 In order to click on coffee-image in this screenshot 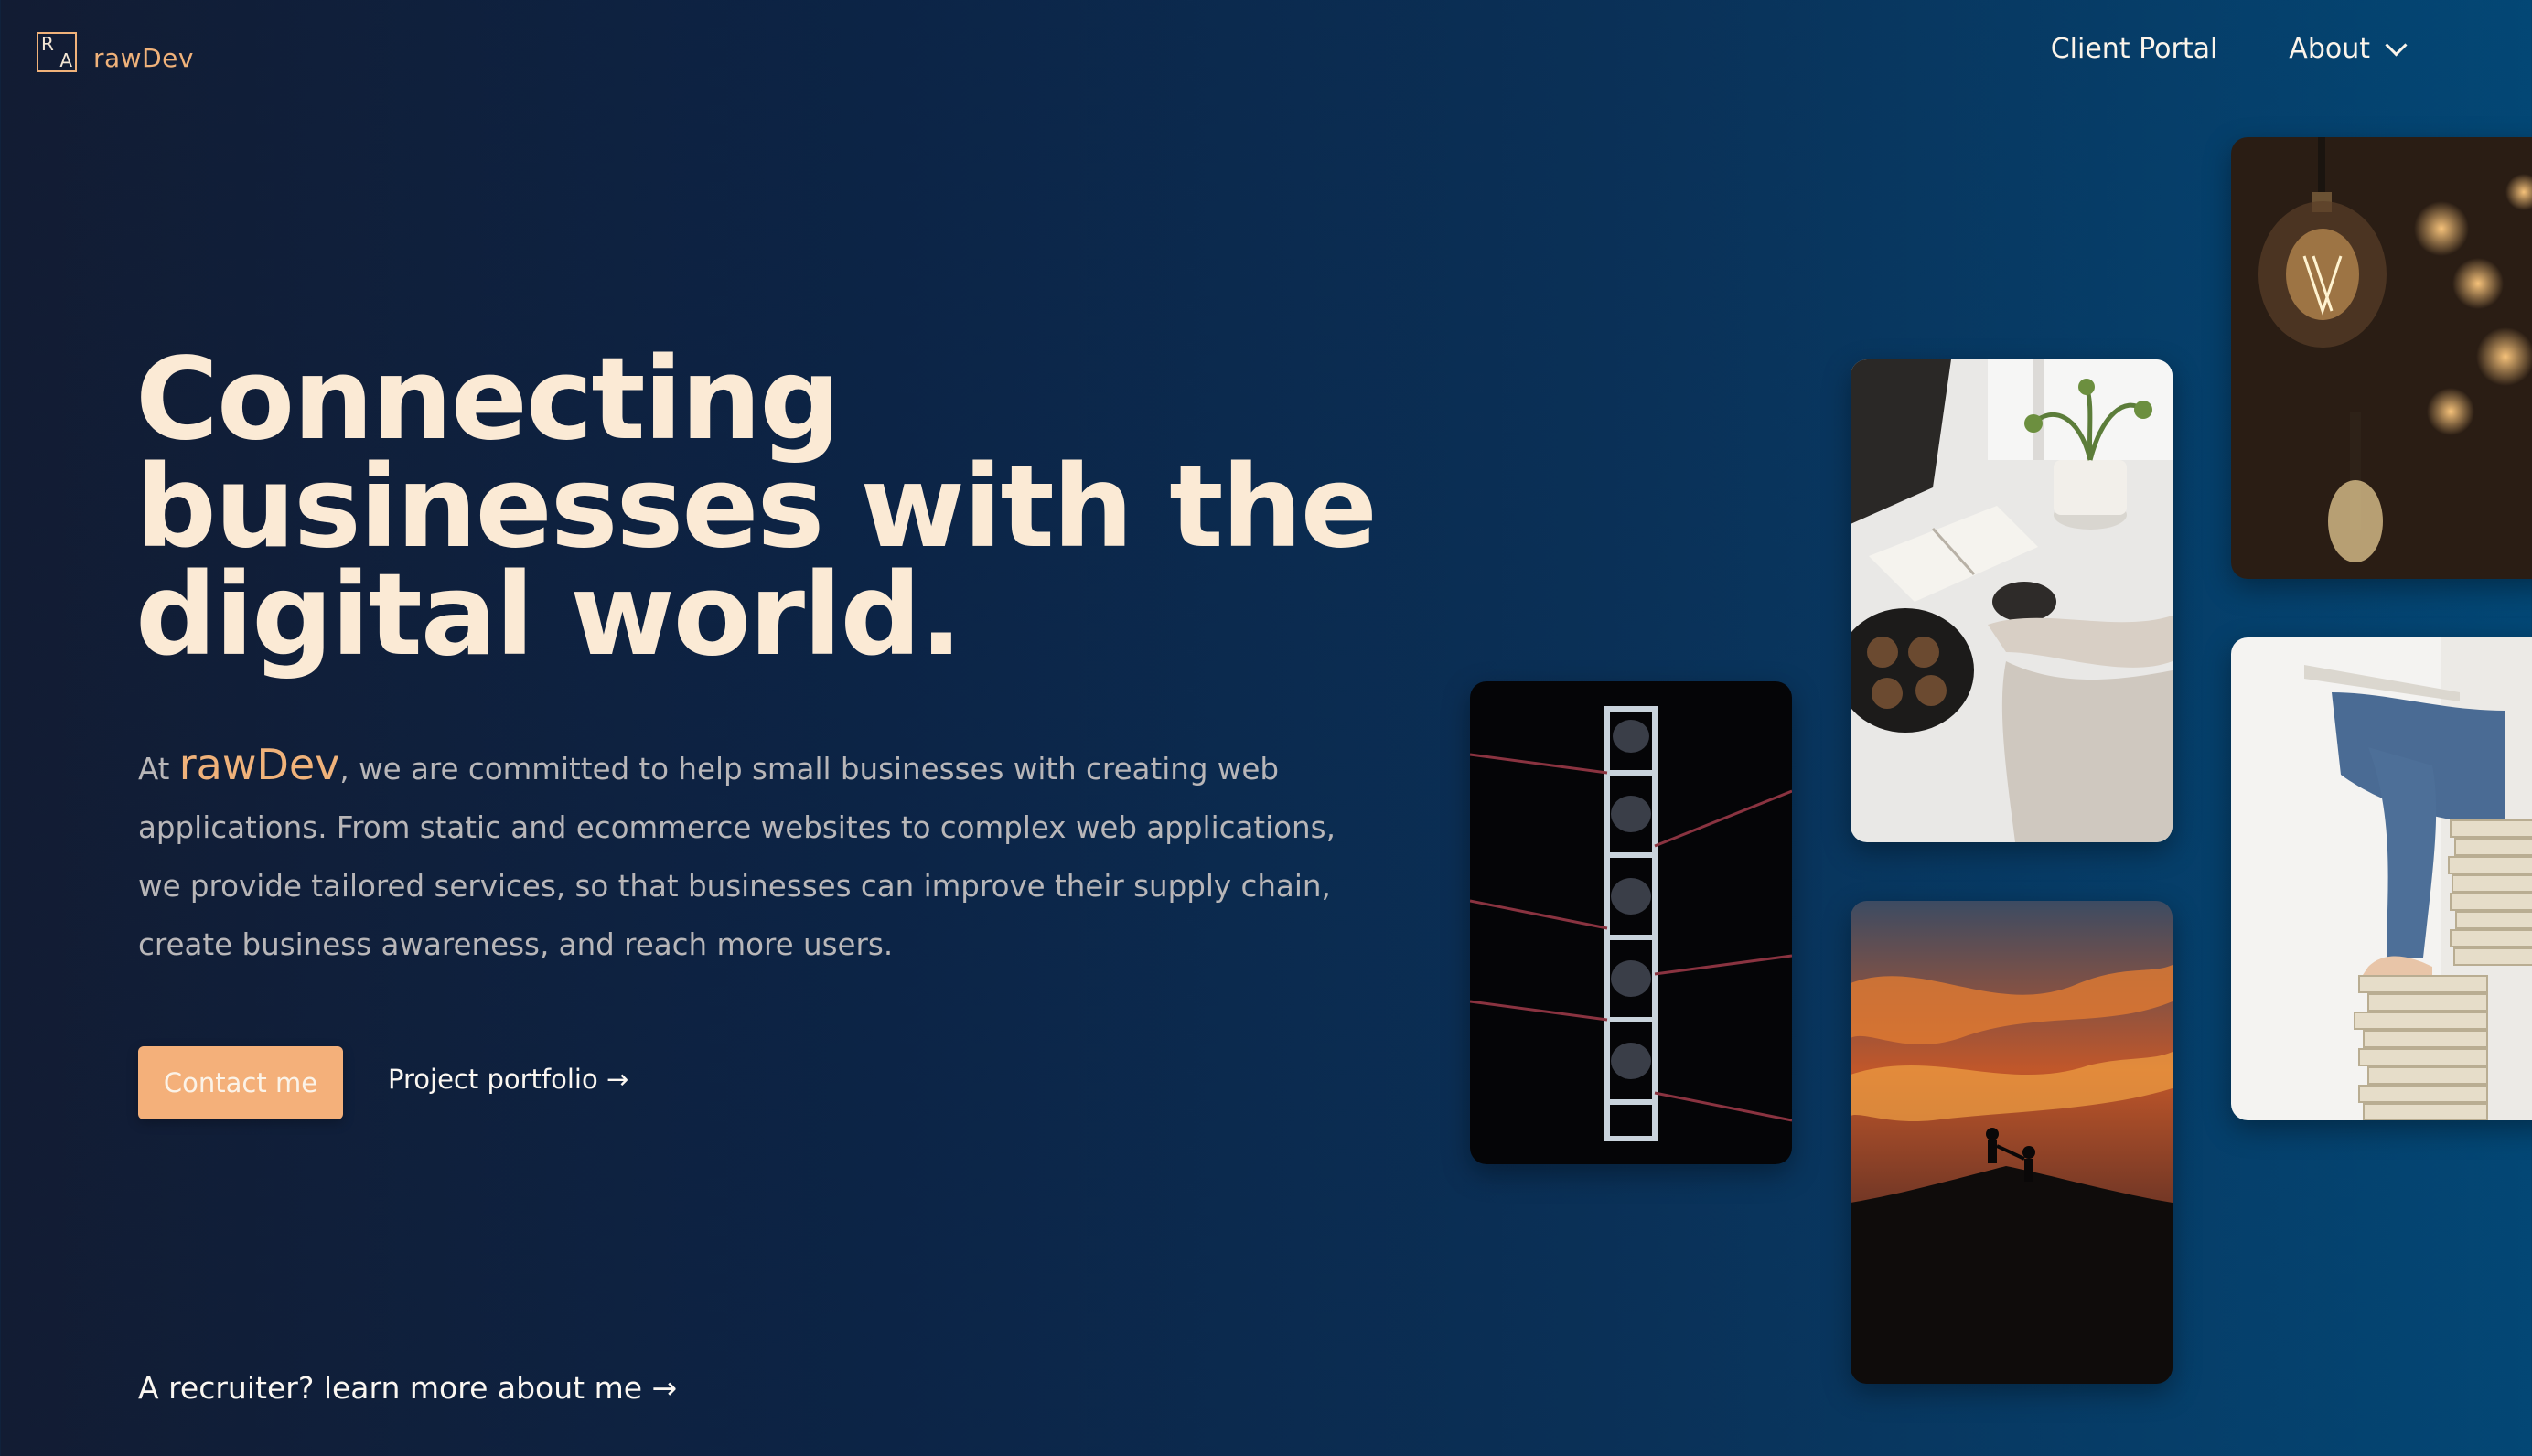, I will do `click(2012, 600)`.